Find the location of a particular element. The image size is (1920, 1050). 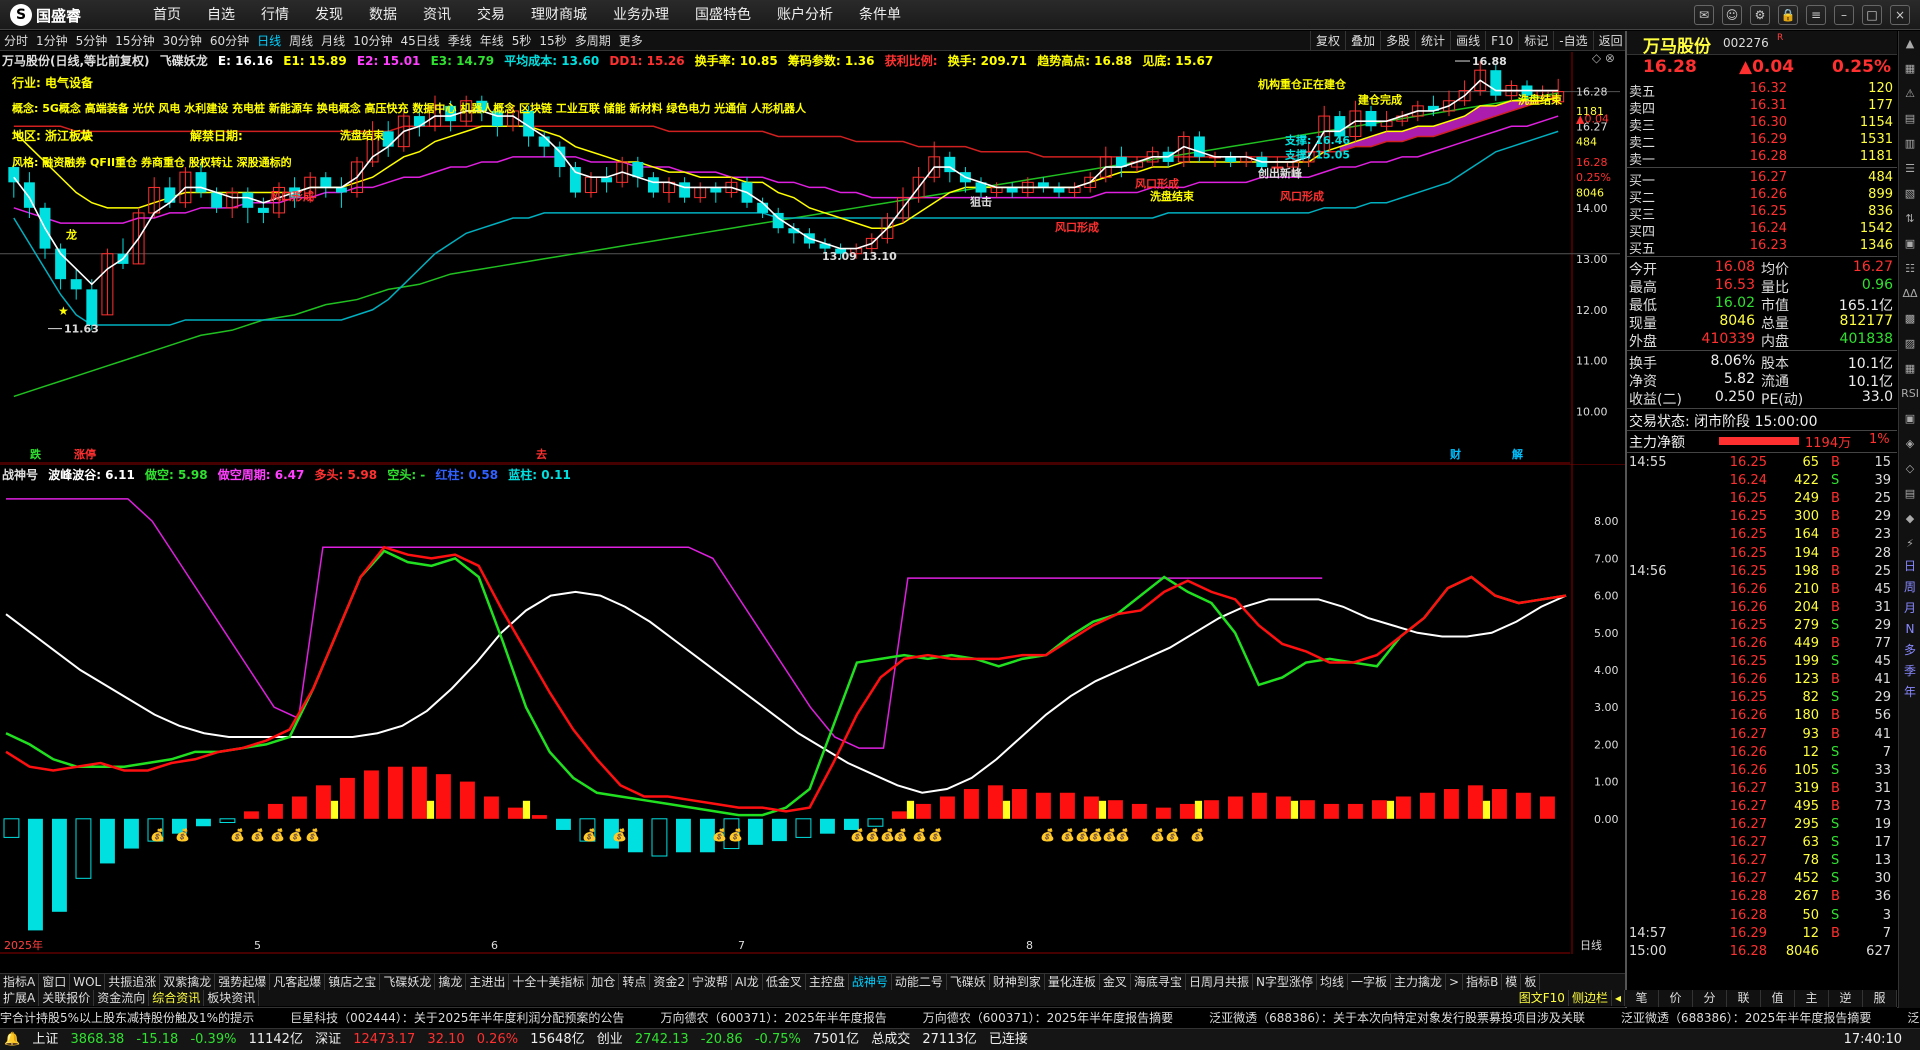

side-tool-icon: RSI is located at coordinates (1909, 393).